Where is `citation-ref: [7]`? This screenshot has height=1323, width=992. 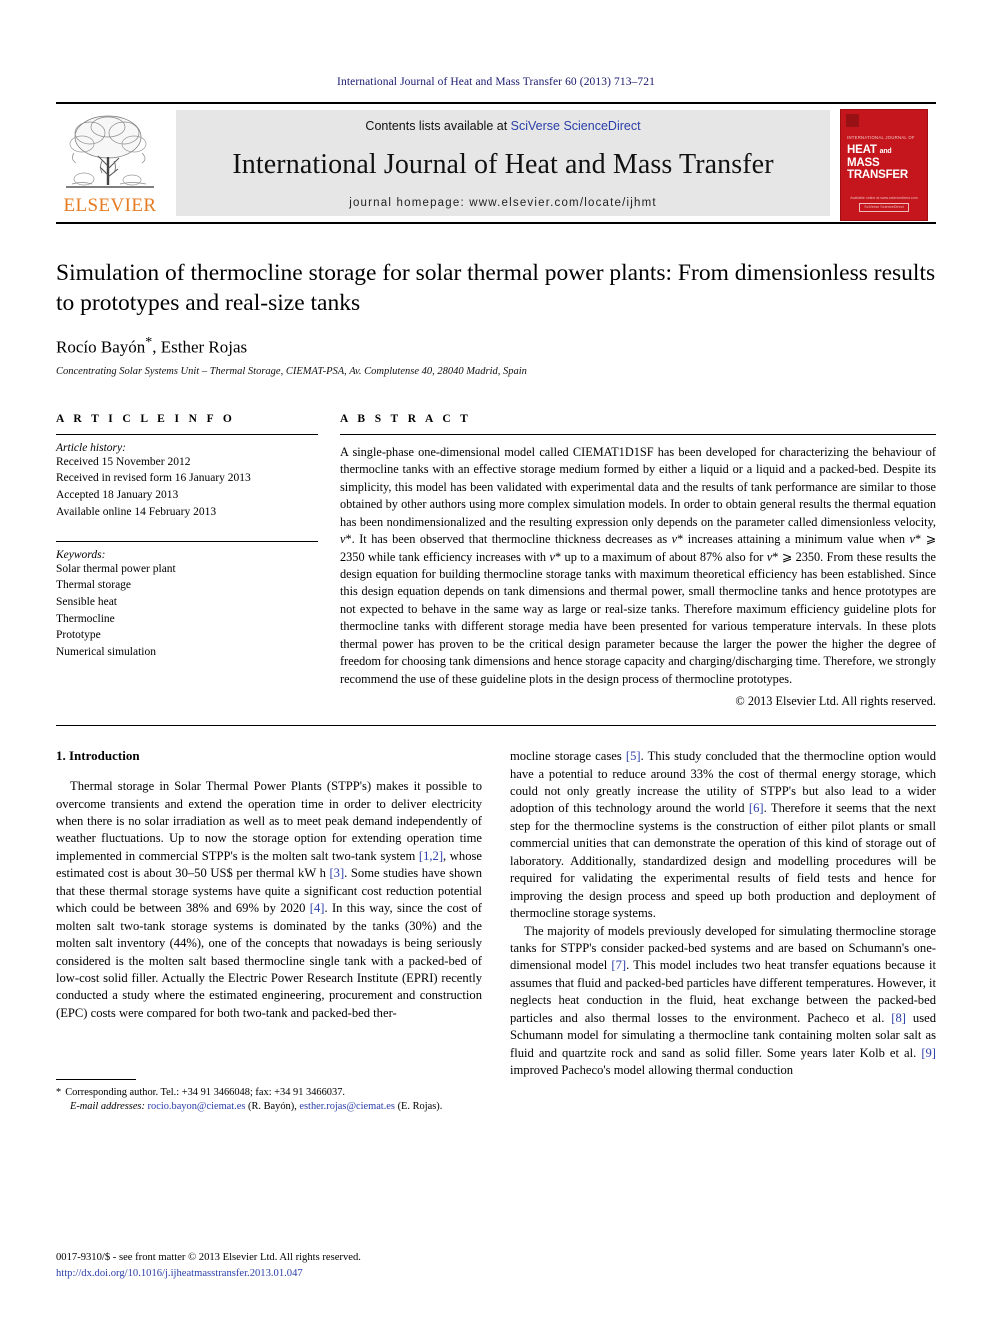 citation-ref: [7] is located at coordinates (618, 965).